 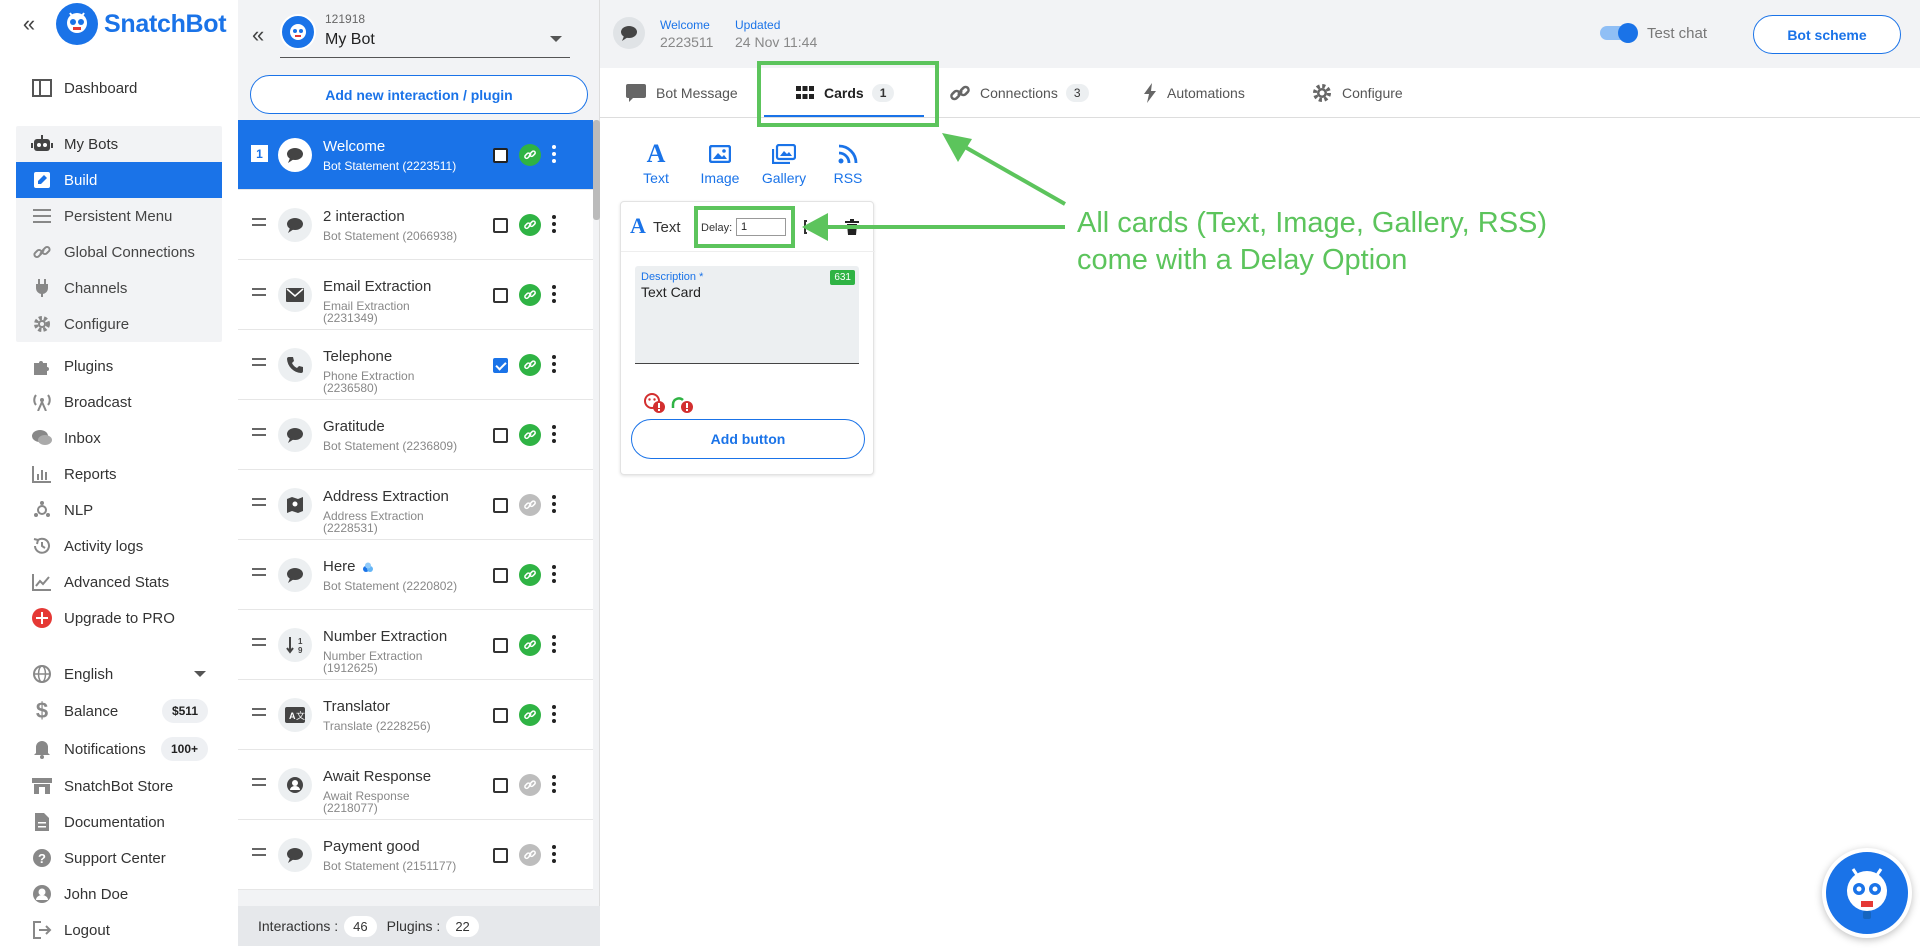 What do you see at coordinates (1194, 93) in the screenshot?
I see `tab-automations: Automations` at bounding box center [1194, 93].